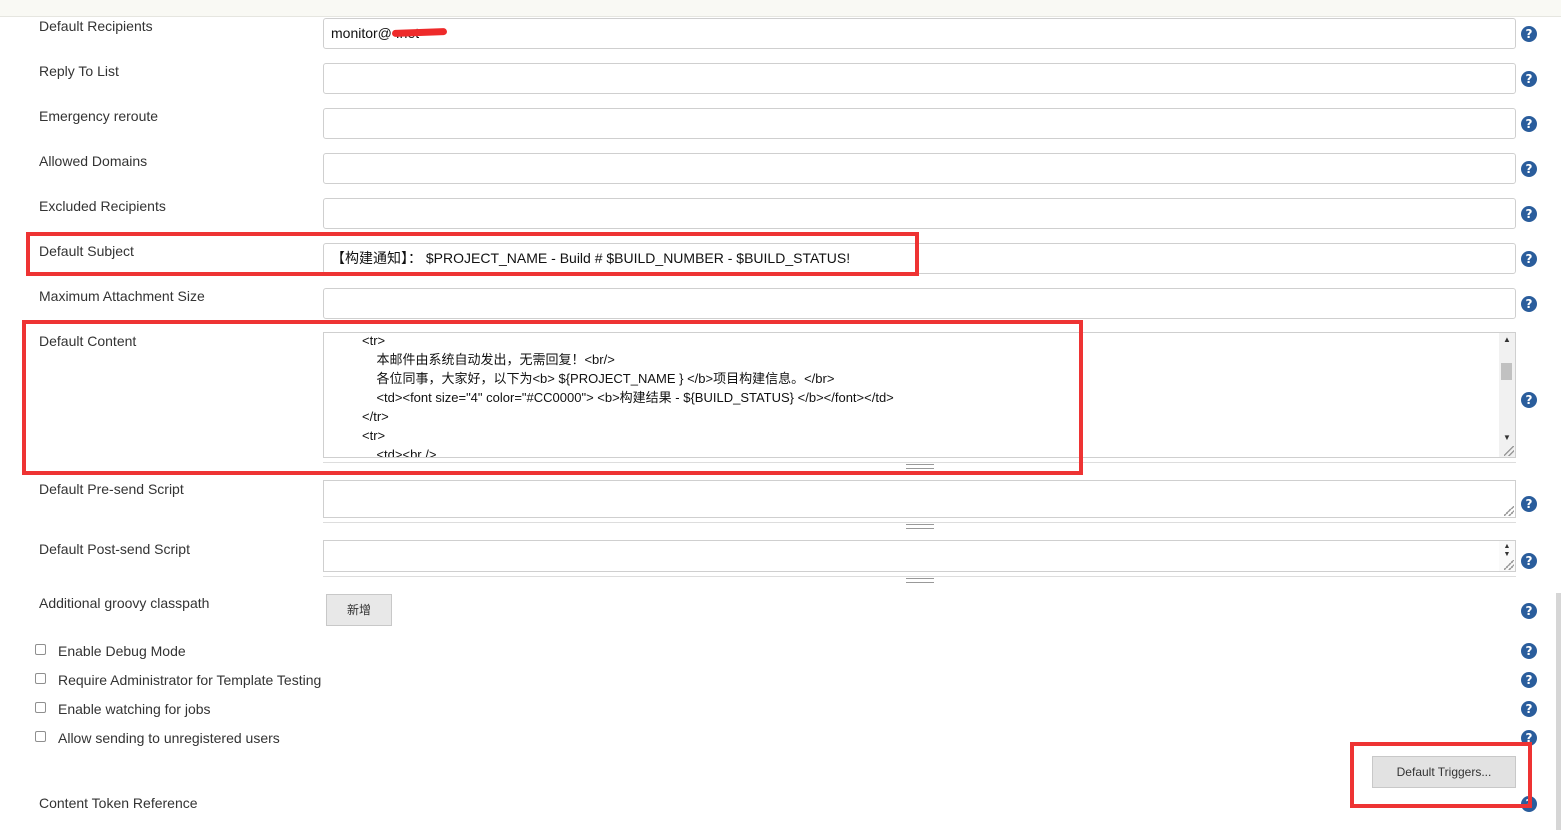 The width and height of the screenshot is (1561, 830). What do you see at coordinates (99, 116) in the screenshot?
I see `emergency-reroute-label: Emergency reroute` at bounding box center [99, 116].